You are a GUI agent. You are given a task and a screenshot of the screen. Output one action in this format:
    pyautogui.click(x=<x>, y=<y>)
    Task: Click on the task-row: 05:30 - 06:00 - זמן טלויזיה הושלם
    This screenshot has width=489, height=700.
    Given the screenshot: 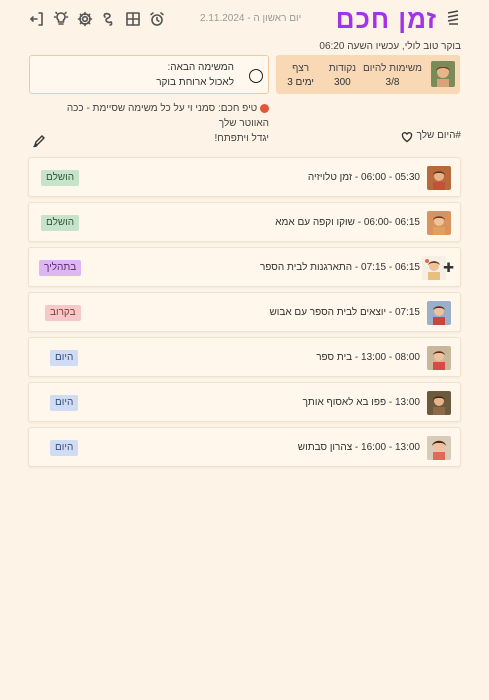 What is the action you would take?
    pyautogui.click(x=244, y=177)
    